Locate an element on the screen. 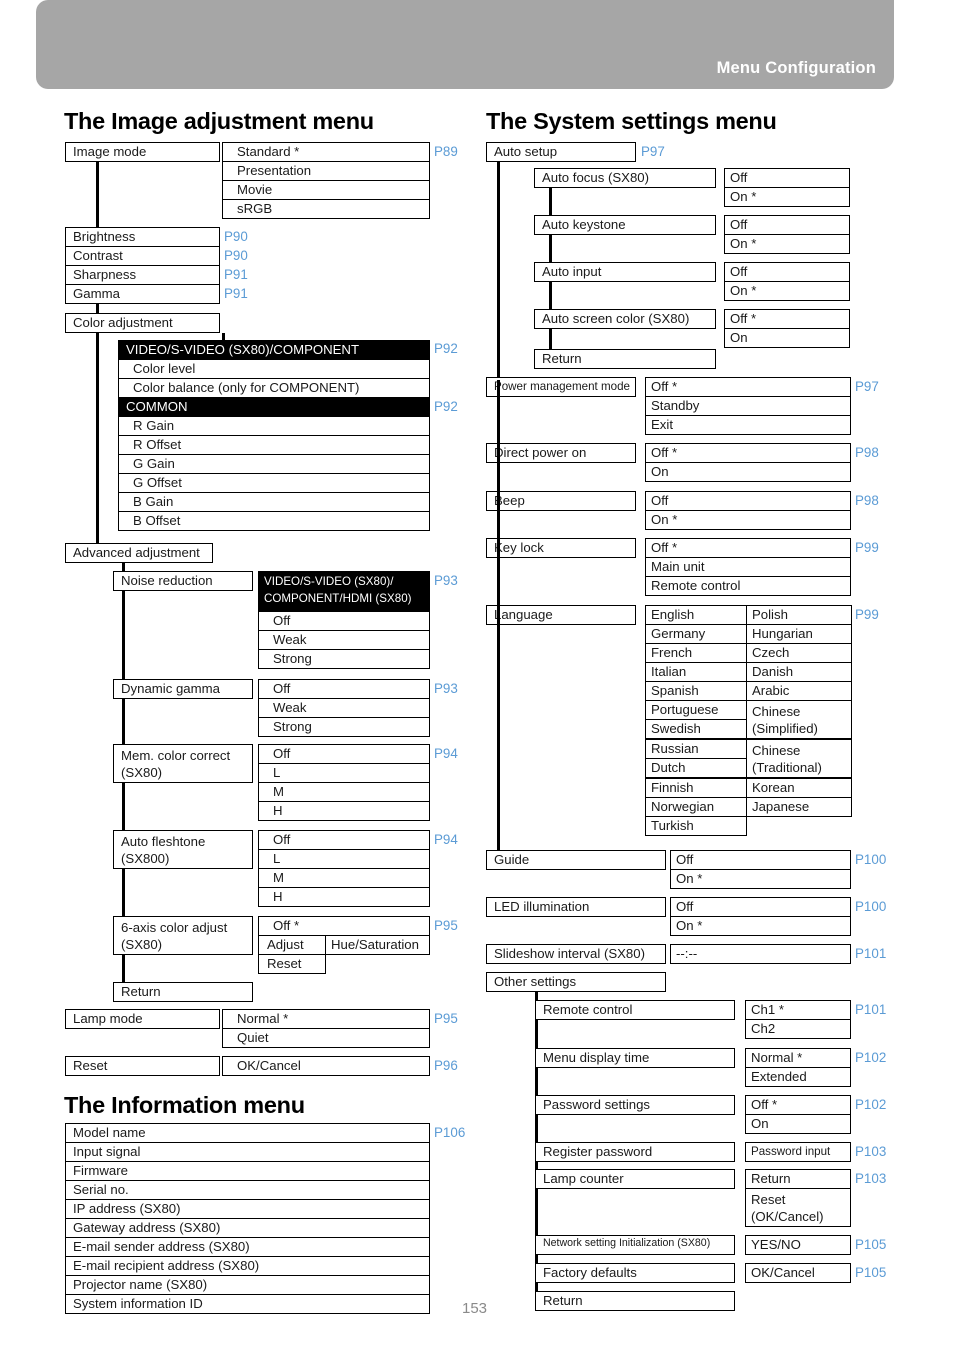 Image resolution: width=954 pixels, height=1352 pixels. menu-item-key-lock: Key lock is located at coordinates (561, 548).